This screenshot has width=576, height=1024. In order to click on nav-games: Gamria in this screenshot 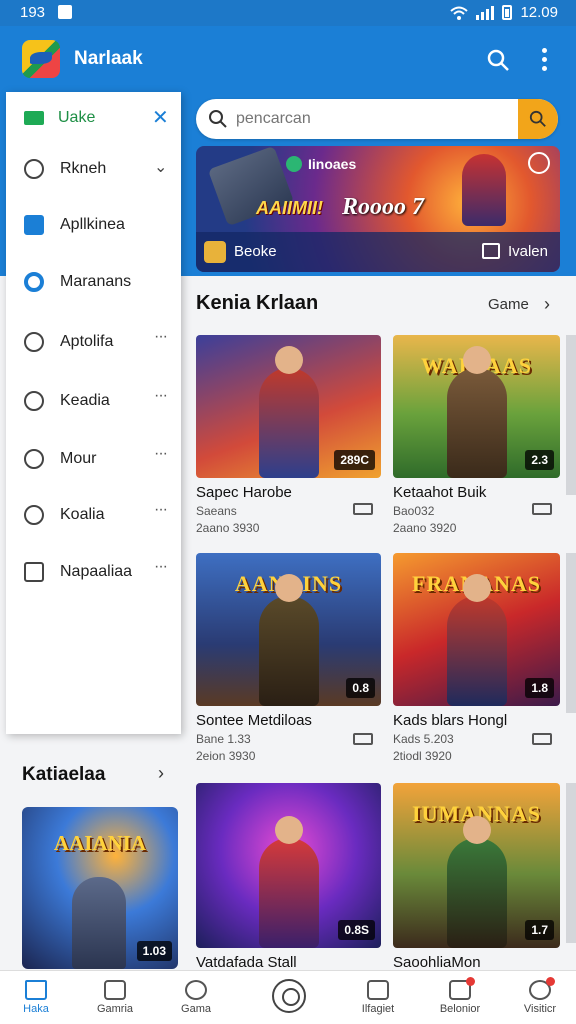, I will do `click(115, 997)`.